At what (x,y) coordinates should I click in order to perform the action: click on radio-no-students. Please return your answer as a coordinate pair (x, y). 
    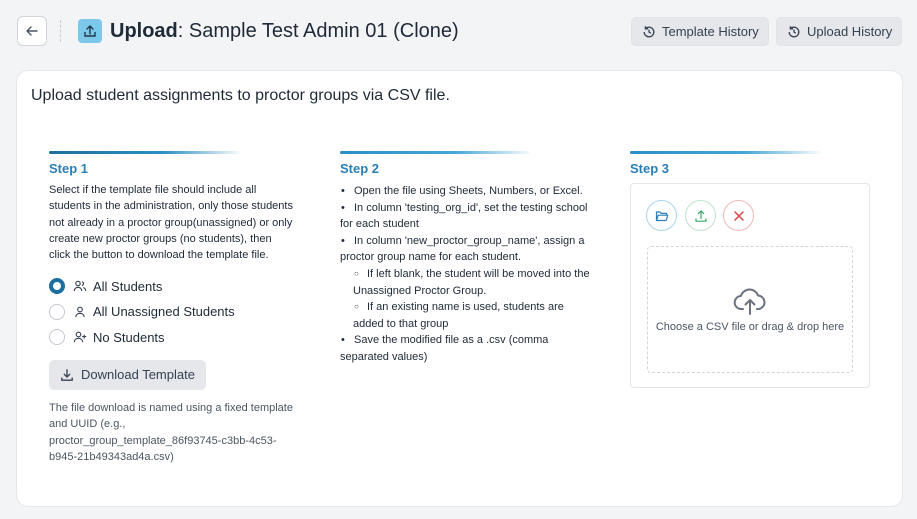
    Looking at the image, I should click on (57, 337).